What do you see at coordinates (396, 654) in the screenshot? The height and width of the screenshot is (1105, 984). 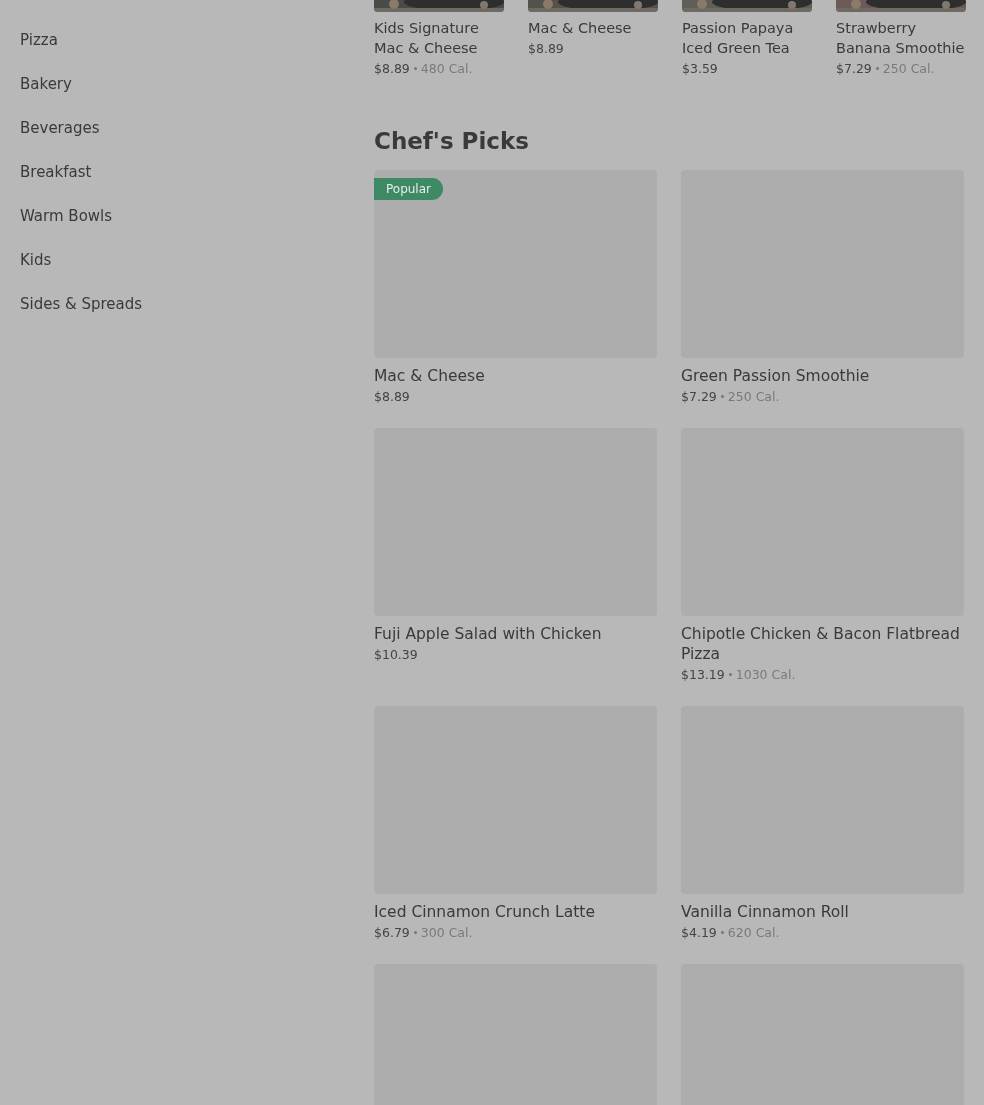 I see `price: $10.39` at bounding box center [396, 654].